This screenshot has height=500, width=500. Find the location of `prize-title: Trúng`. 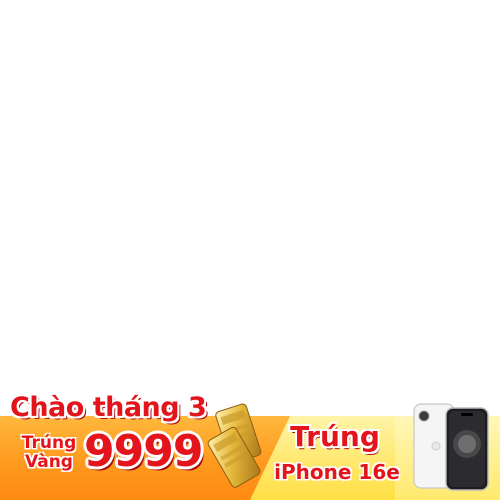

prize-title: Trúng is located at coordinates (335, 436).